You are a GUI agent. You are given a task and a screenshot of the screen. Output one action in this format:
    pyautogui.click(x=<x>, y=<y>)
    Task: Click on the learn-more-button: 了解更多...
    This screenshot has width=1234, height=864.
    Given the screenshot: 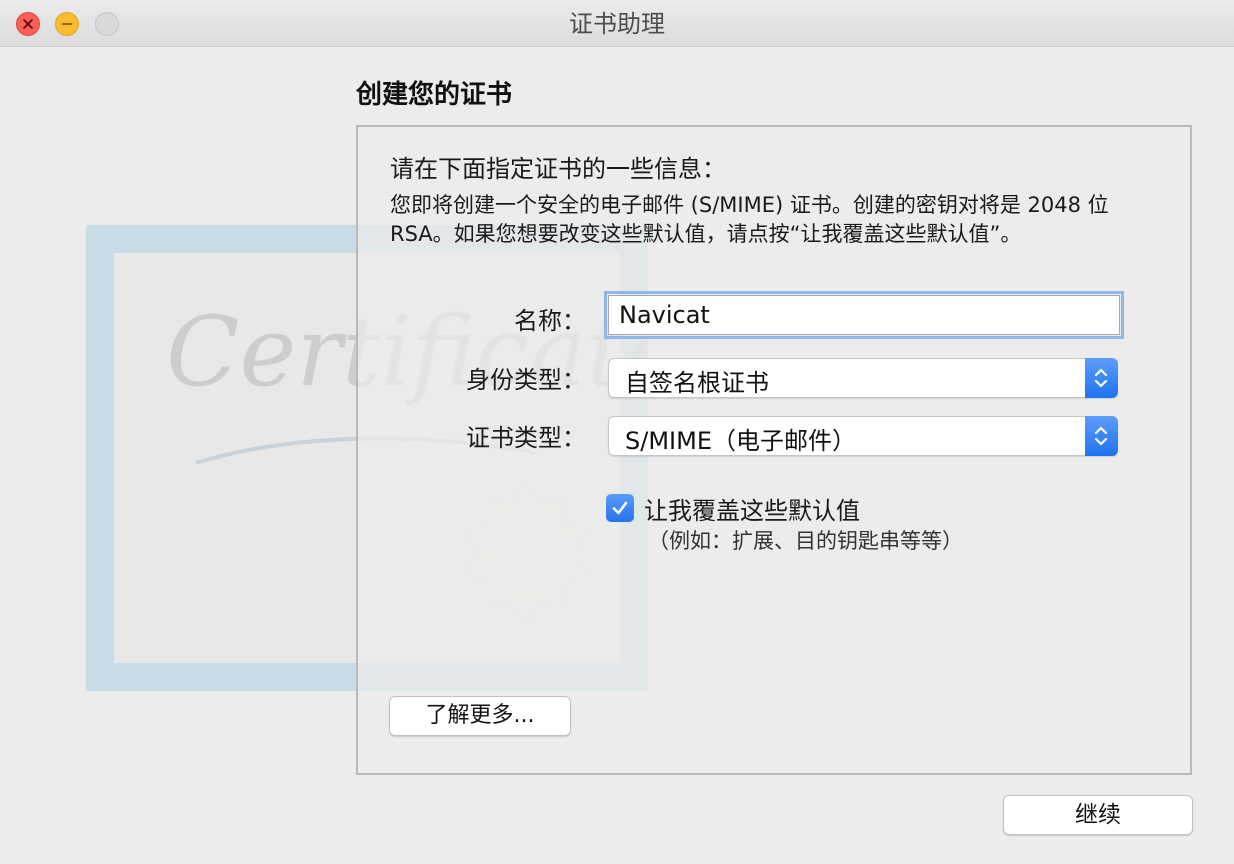 What is the action you would take?
    pyautogui.click(x=480, y=716)
    